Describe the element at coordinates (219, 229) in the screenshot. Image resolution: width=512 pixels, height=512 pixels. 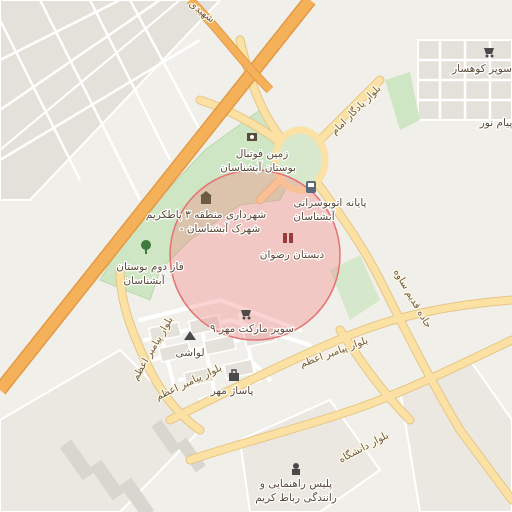
I see `label-municipality-line2: - شهرک آبشناسان` at that location.